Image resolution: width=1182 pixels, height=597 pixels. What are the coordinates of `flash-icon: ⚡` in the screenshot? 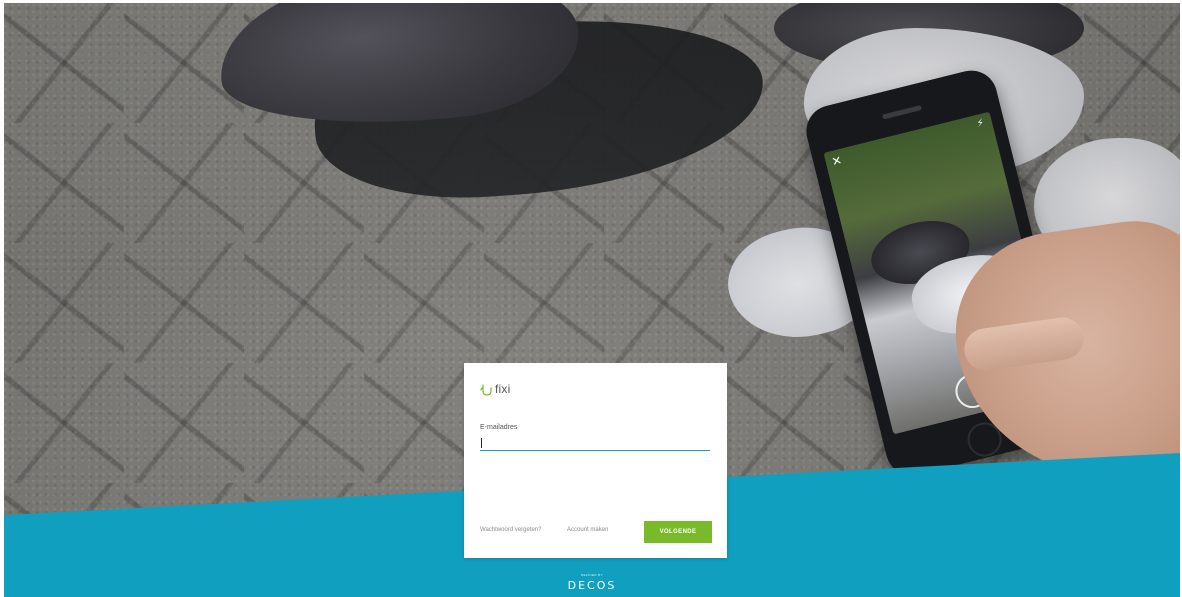 It's located at (980, 123).